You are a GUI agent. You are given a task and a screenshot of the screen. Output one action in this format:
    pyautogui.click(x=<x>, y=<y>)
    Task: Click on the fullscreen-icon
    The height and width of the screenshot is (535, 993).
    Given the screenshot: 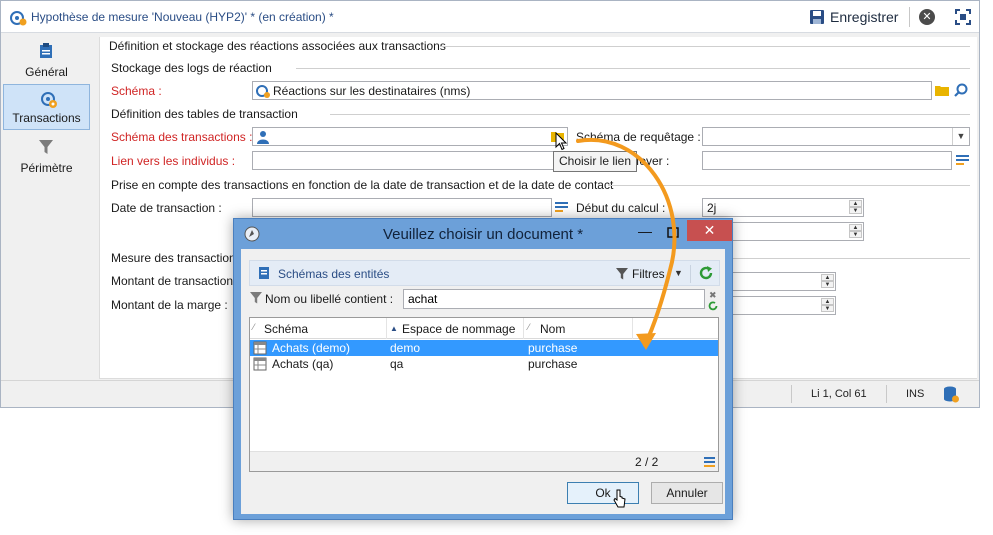 What is the action you would take?
    pyautogui.click(x=963, y=17)
    